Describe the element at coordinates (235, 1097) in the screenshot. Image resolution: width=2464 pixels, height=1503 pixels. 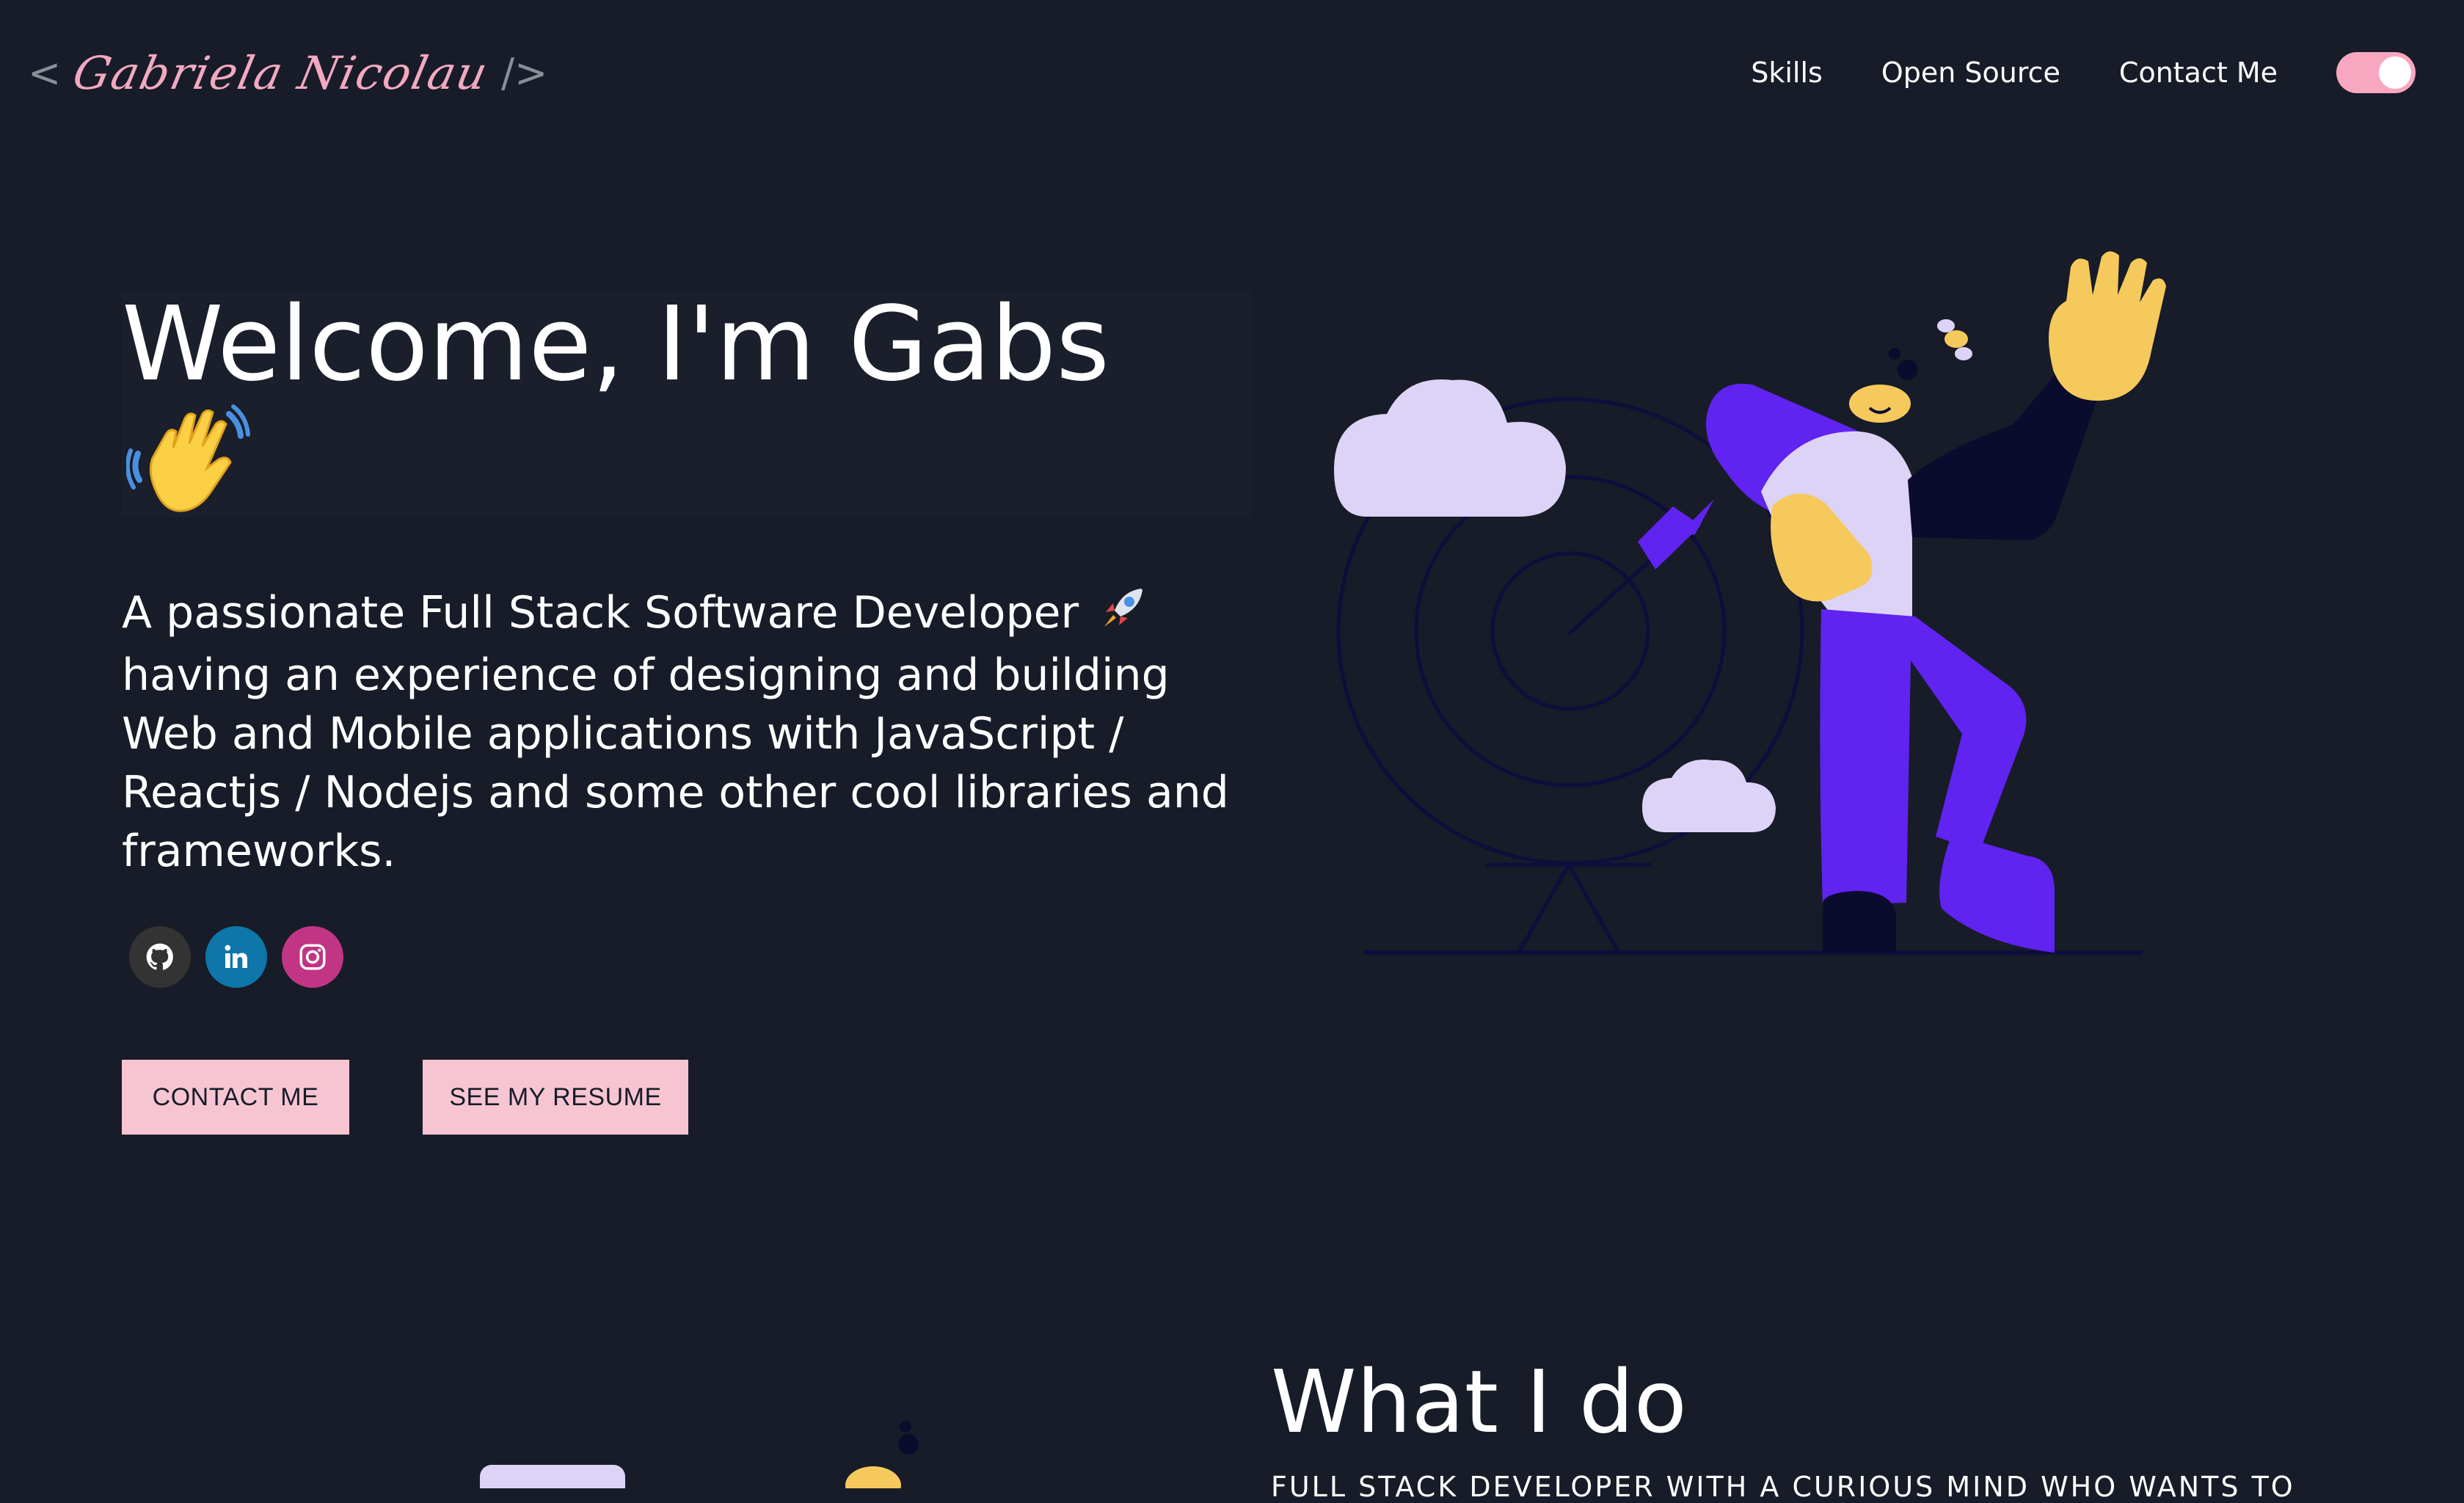
I see `contact-me-button: CONTACT ME` at that location.